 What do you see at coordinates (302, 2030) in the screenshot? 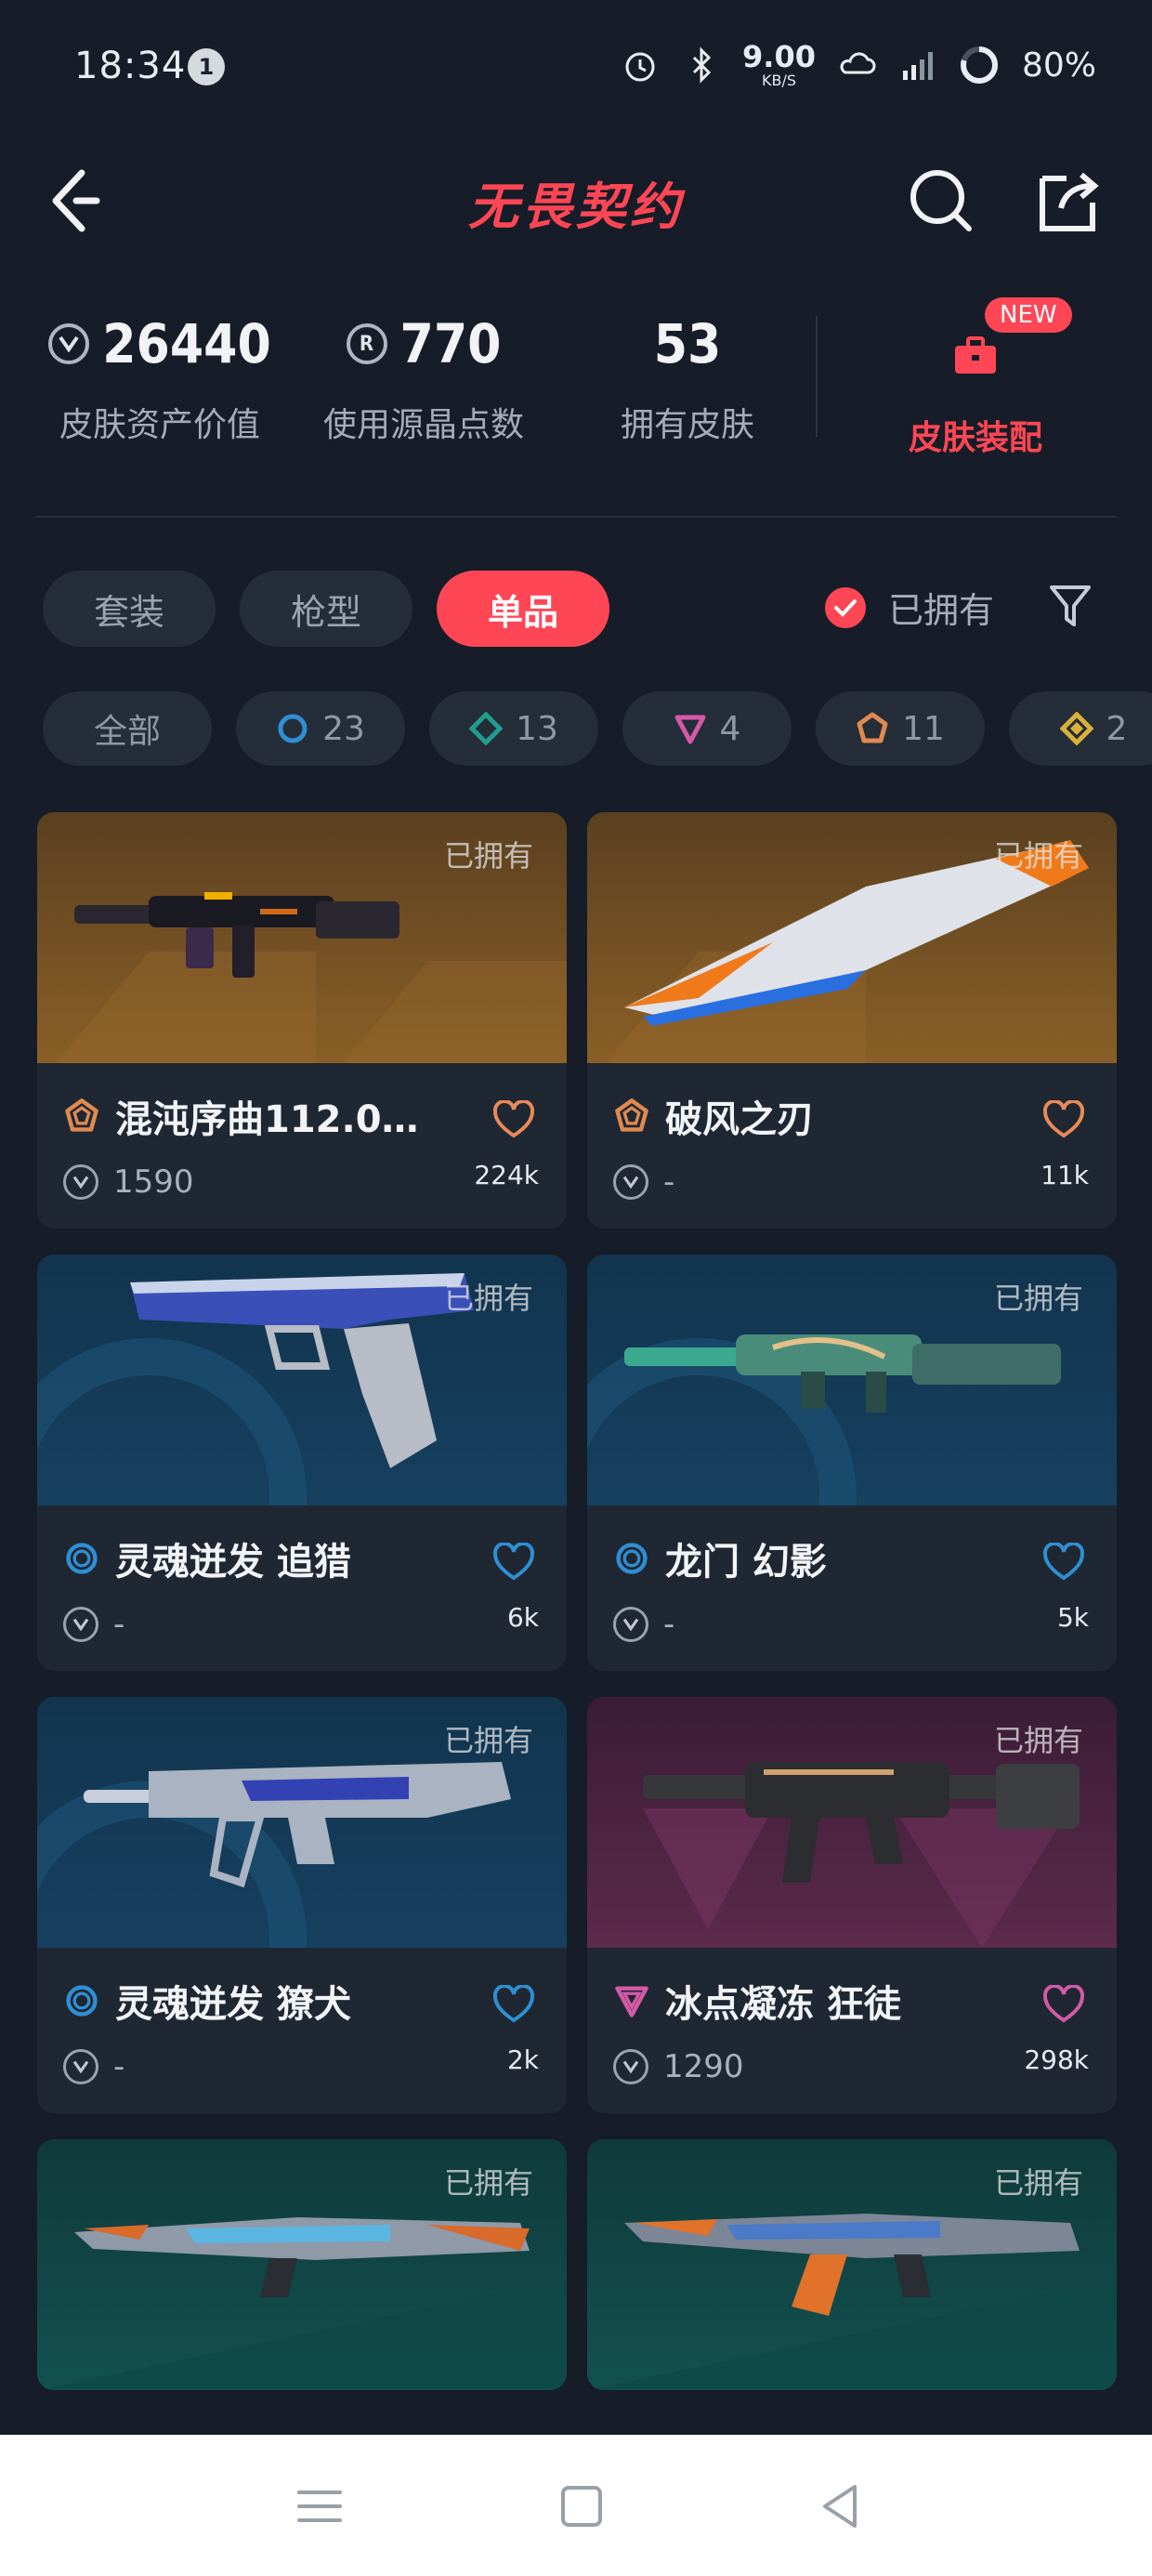
I see `skin-info: 灵魂迸发 獠犬 - 2k` at bounding box center [302, 2030].